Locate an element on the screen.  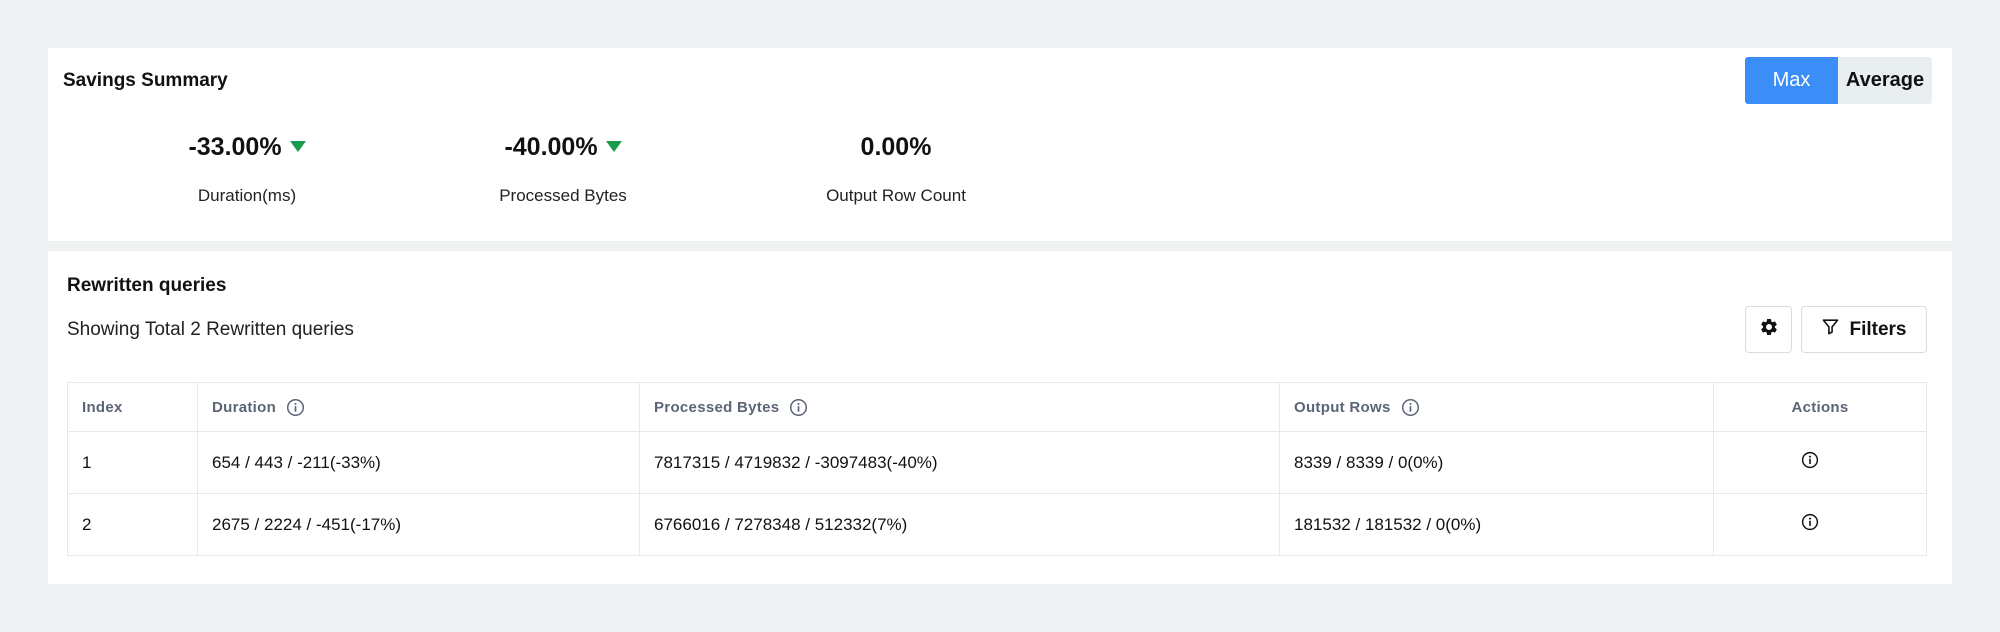
column-header-actions: Actions is located at coordinates (1820, 407).